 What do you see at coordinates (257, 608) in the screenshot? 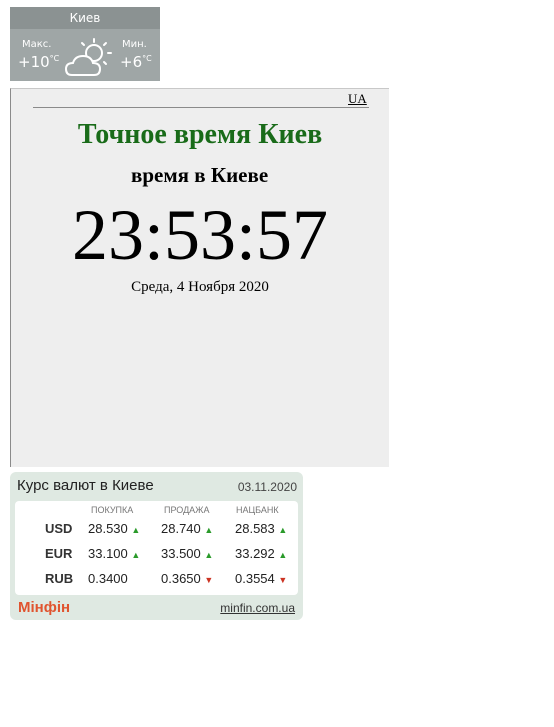
I see `minfin-site-link: minfin.com.ua` at bounding box center [257, 608].